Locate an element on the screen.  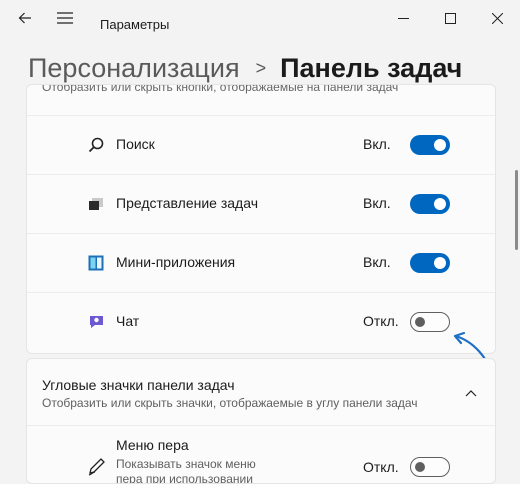
setting-label: Меню пера is located at coordinates (152, 445).